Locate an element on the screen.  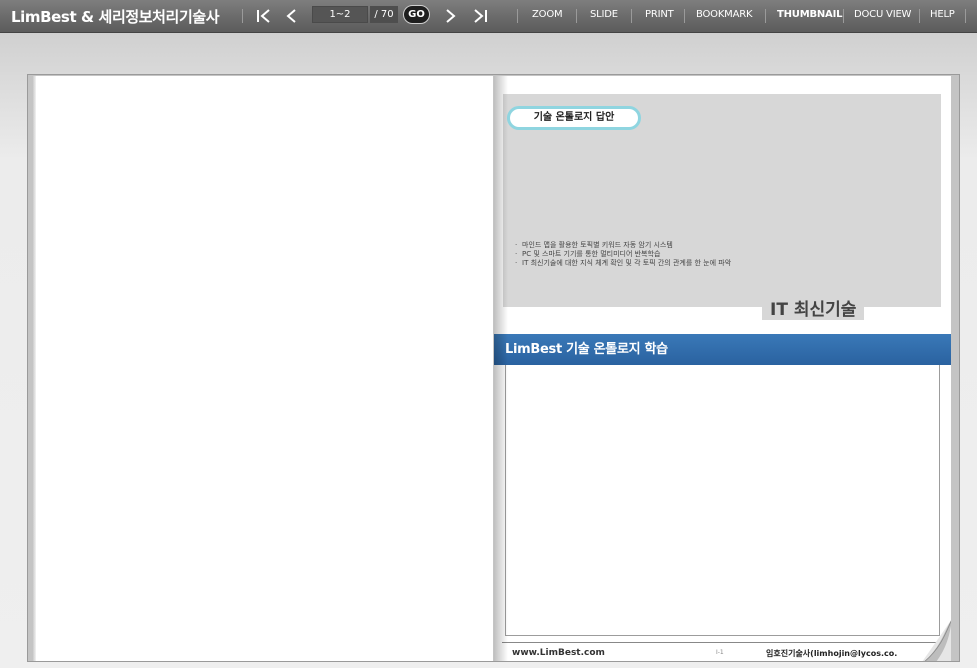
menu-docu-view: DOCU VIEW is located at coordinates (882, 14).